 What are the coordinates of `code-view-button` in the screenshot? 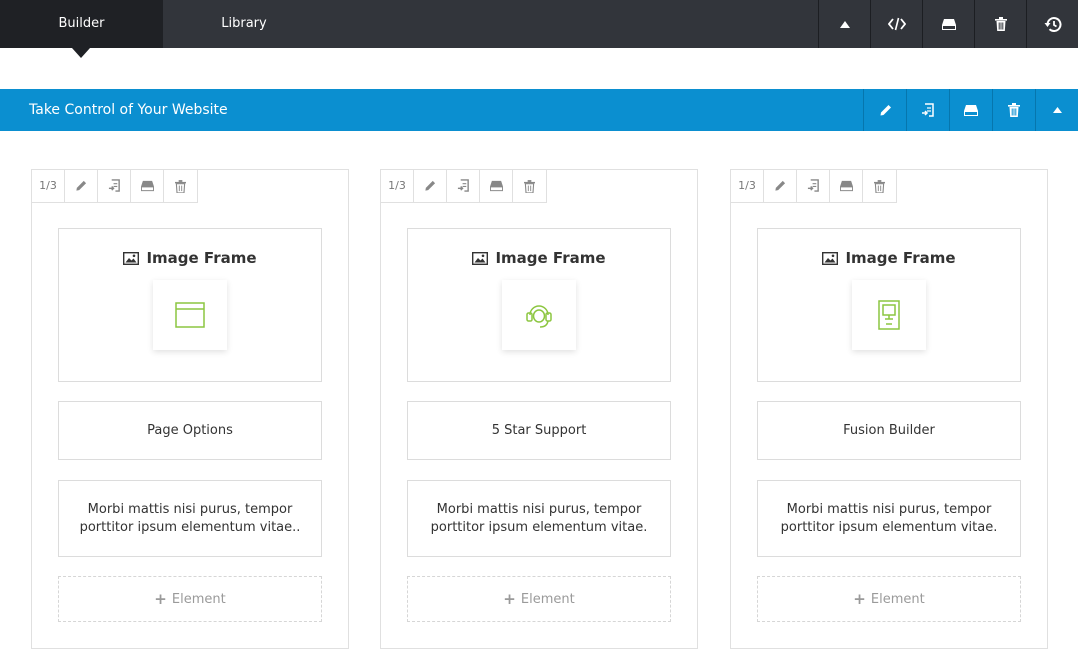 It's located at (896, 24).